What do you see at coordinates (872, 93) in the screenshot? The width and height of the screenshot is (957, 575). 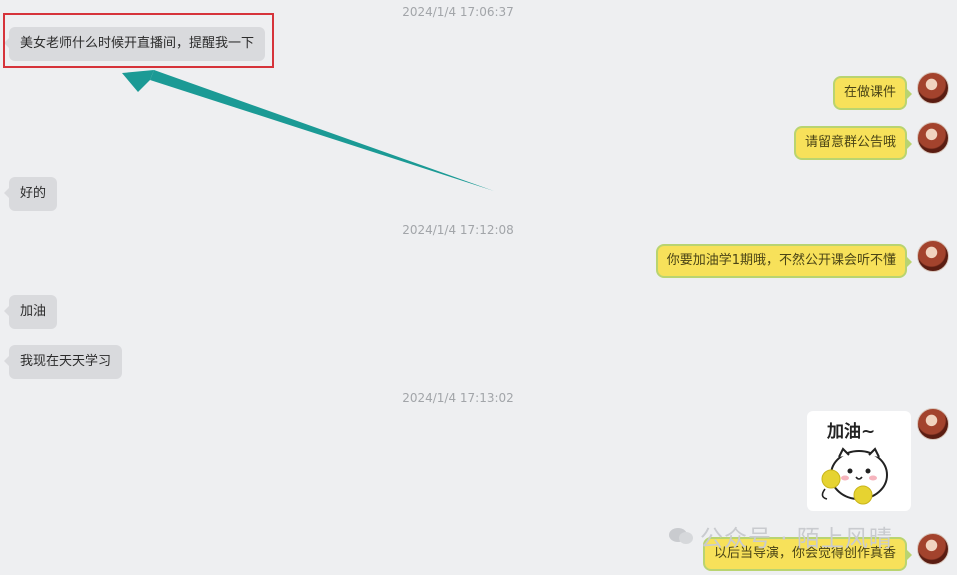 I see `outgoing-message: 在做课件` at bounding box center [872, 93].